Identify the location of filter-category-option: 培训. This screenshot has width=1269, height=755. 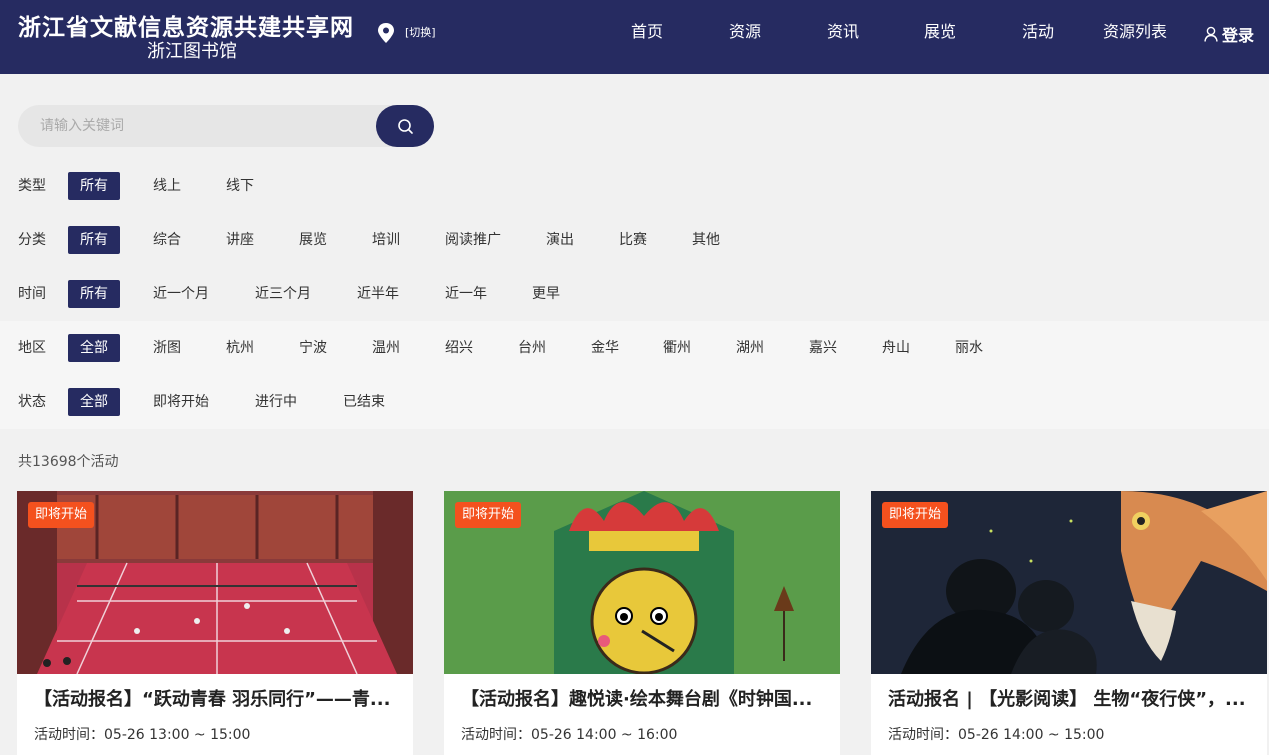
(386, 240).